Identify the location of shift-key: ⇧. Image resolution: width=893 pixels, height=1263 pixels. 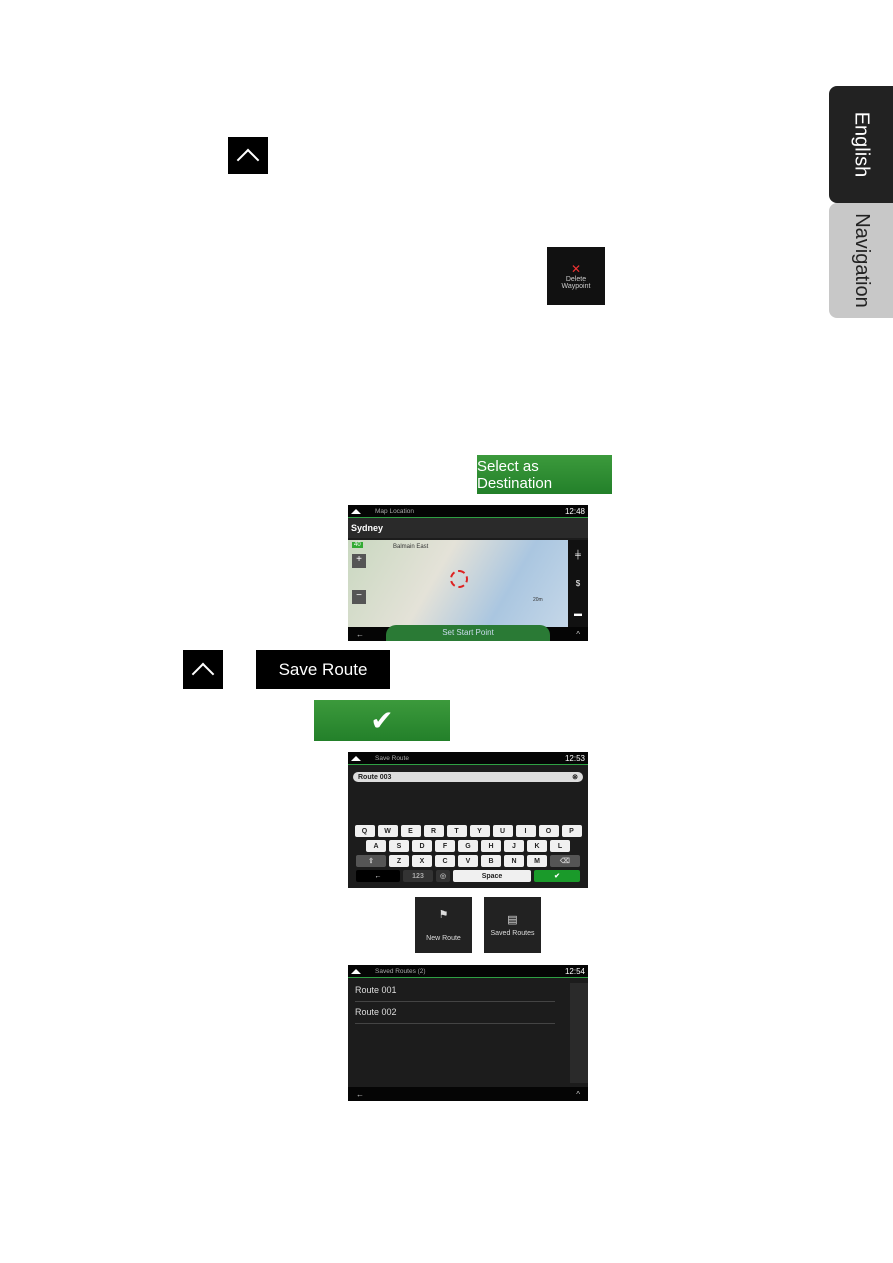
(371, 861).